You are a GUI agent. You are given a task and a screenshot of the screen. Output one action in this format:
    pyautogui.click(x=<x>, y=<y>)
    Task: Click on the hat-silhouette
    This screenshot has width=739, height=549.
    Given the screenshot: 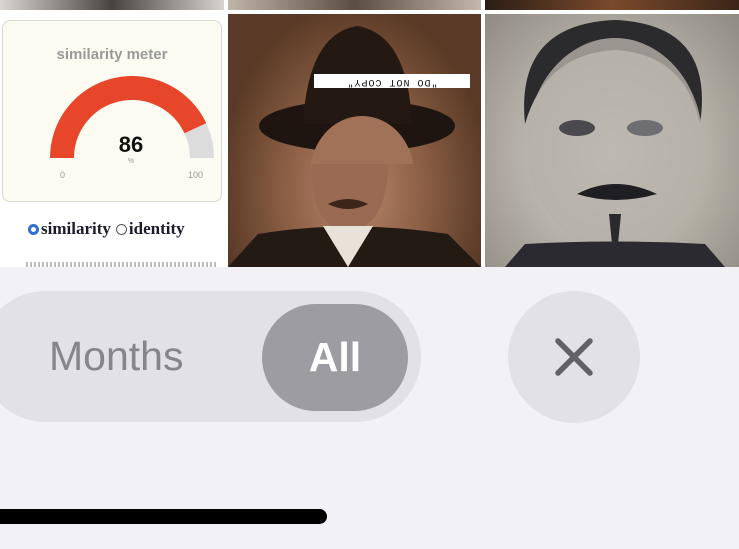 What is the action you would take?
    pyautogui.click(x=357, y=95)
    